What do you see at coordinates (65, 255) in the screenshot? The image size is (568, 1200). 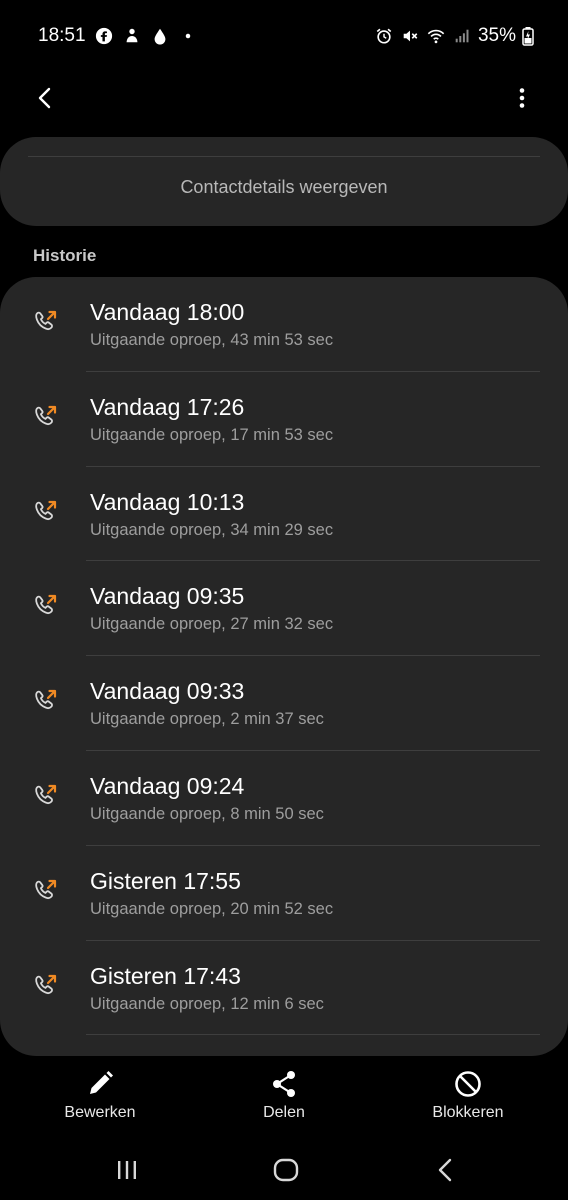 I see `history-section-title: Historie` at bounding box center [65, 255].